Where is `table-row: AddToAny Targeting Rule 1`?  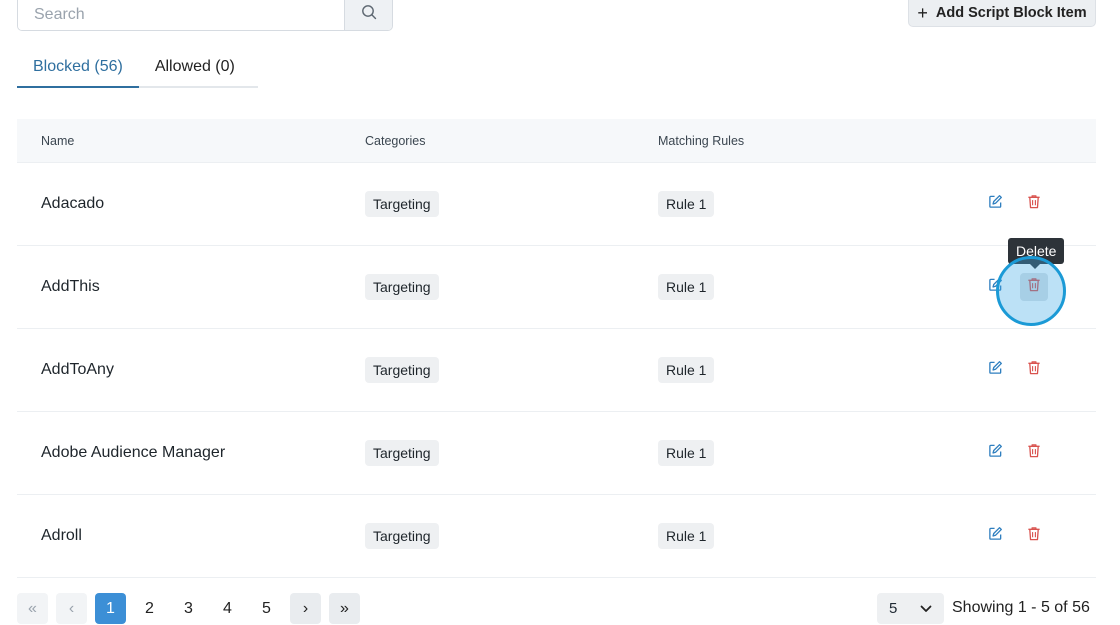 table-row: AddToAny Targeting Rule 1 is located at coordinates (556, 370).